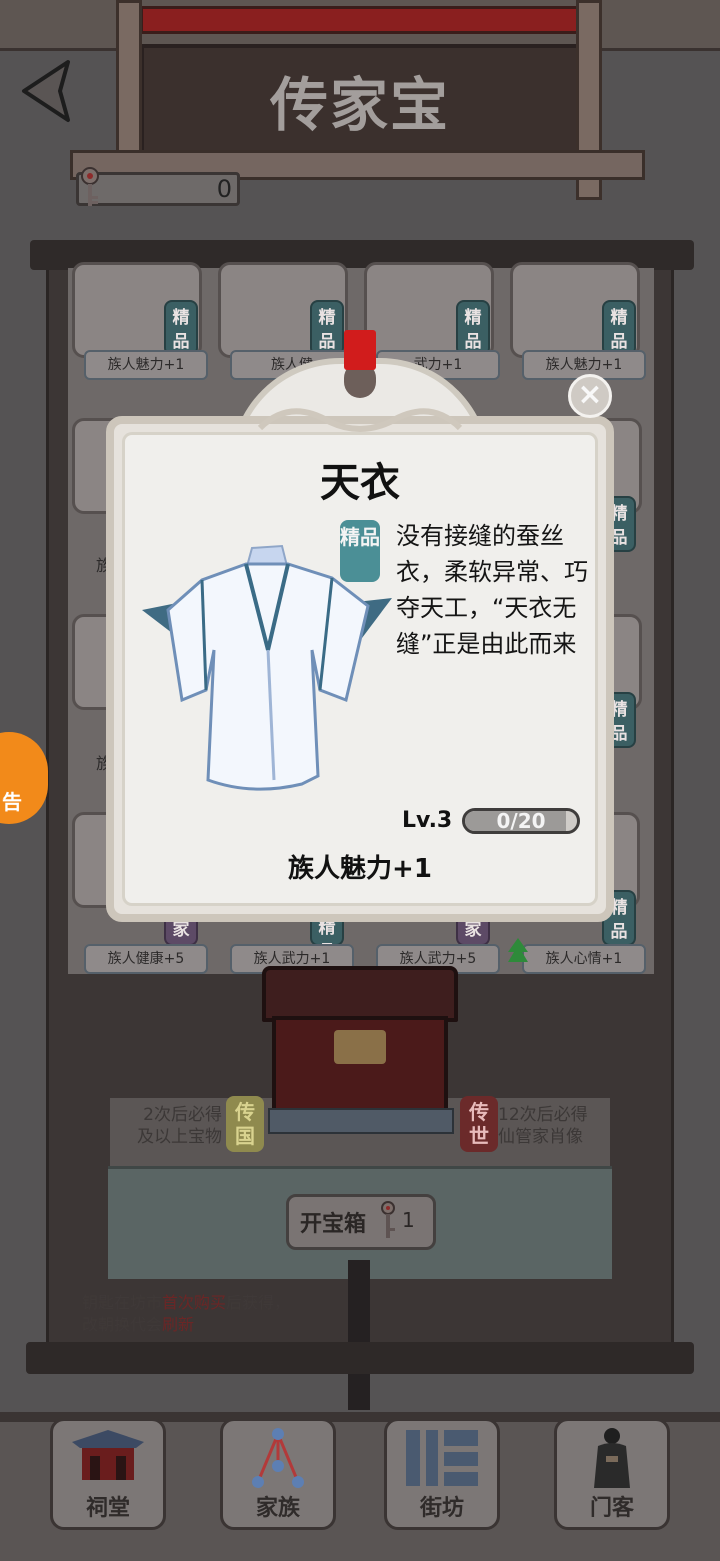 The height and width of the screenshot is (1561, 720). I want to click on nav-retainer-label: 门客, so click(611, 1508).